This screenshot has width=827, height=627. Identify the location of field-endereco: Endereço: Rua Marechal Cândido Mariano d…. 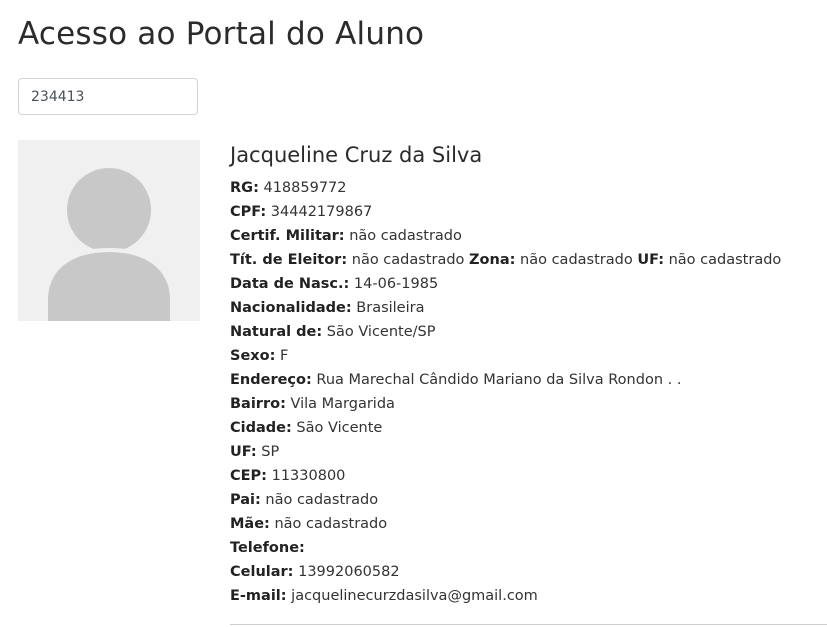
(525, 380).